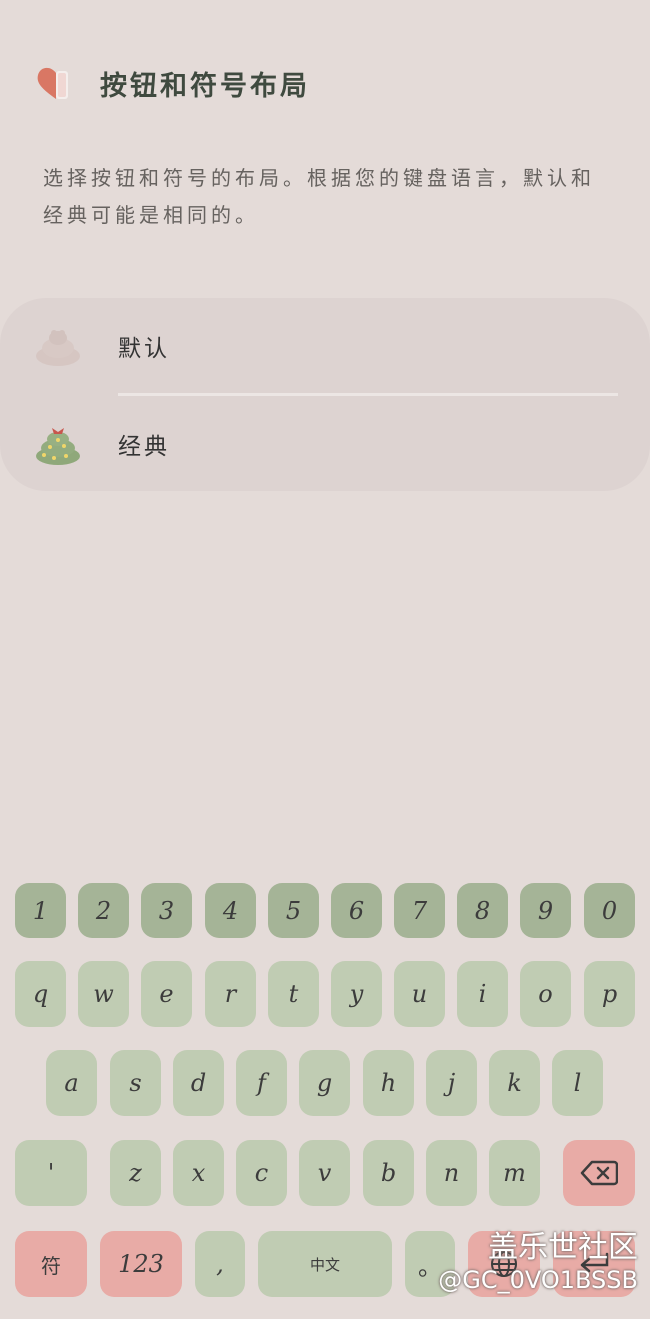 The height and width of the screenshot is (1319, 650). Describe the element at coordinates (166, 910) in the screenshot. I see `key-3: 3` at that location.